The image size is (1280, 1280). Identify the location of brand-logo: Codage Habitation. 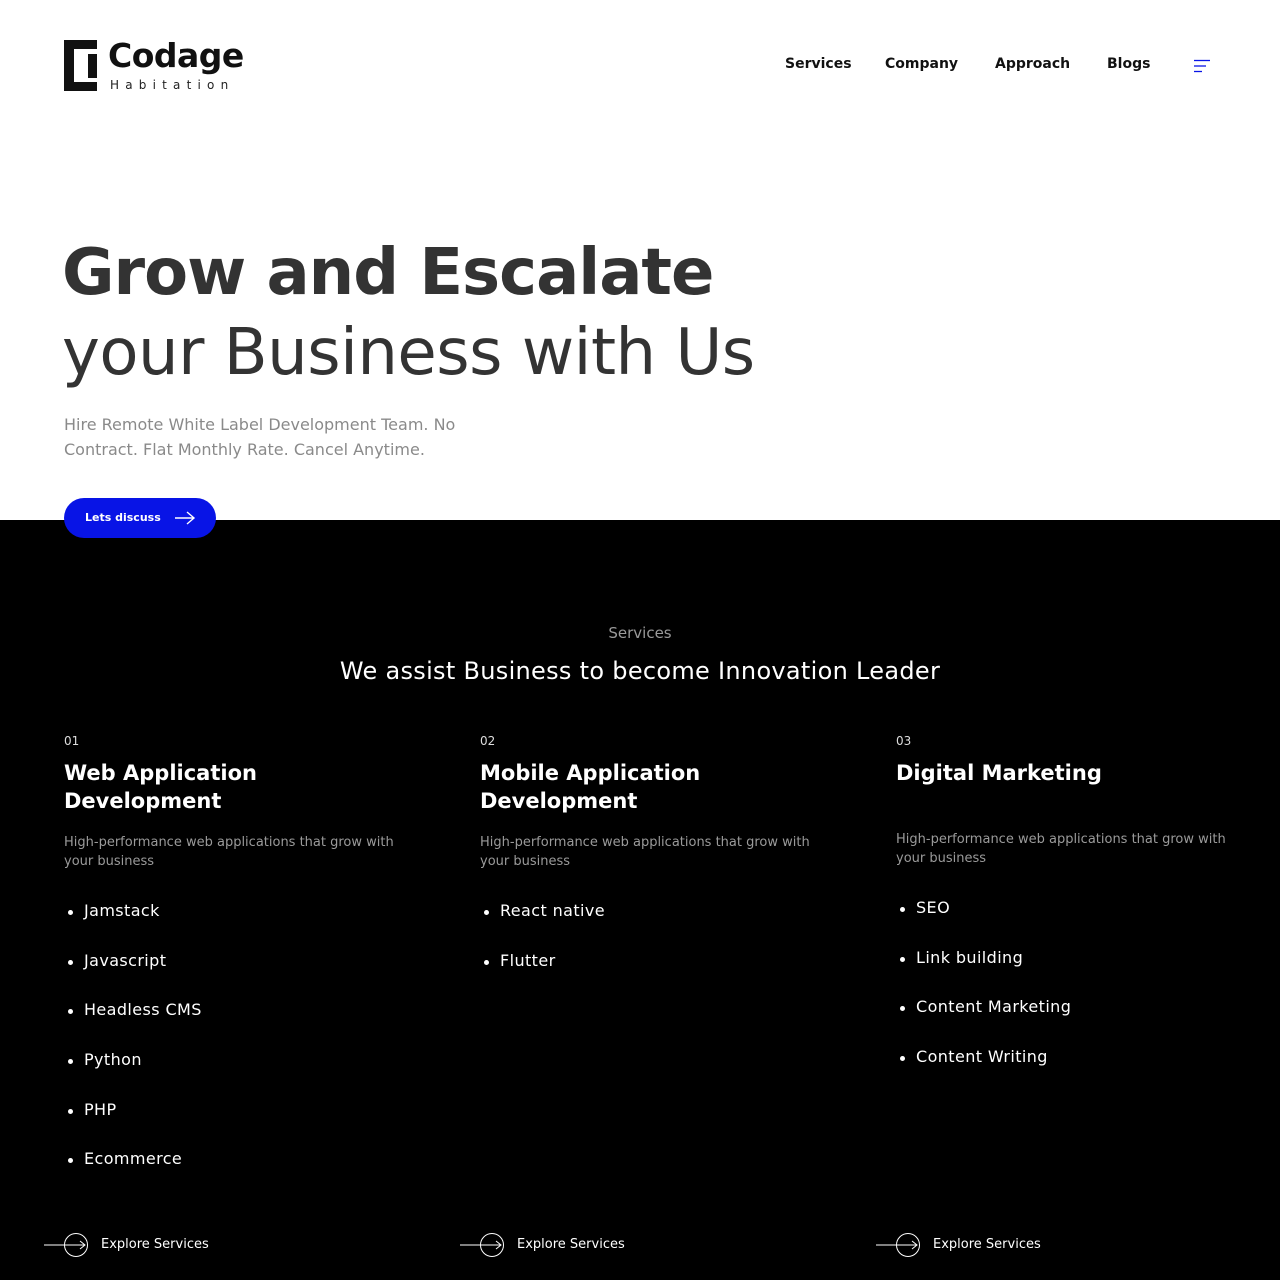
(159, 65).